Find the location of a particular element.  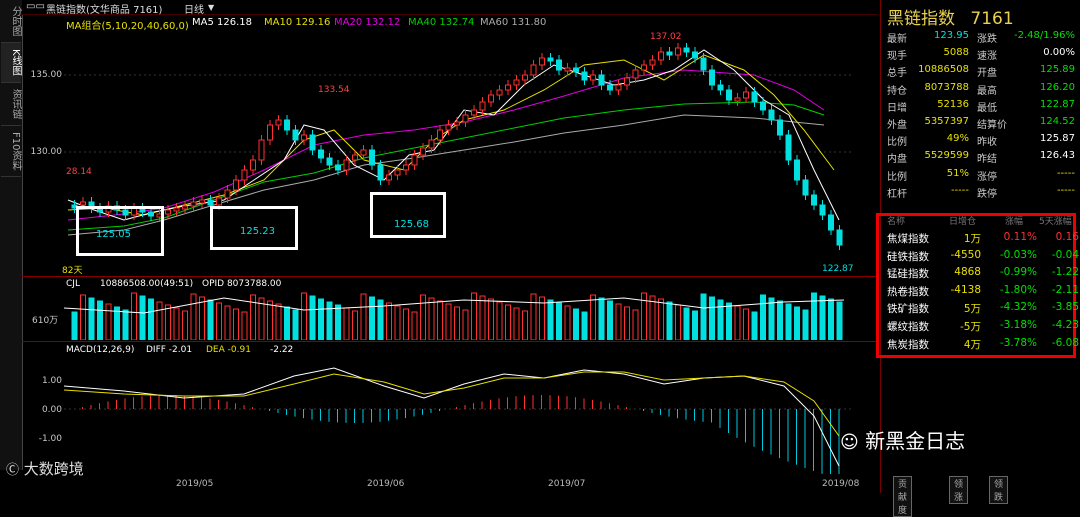

sector-row: 焦炭指数 4万 -3.78% -6.08 is located at coordinates (983, 345).